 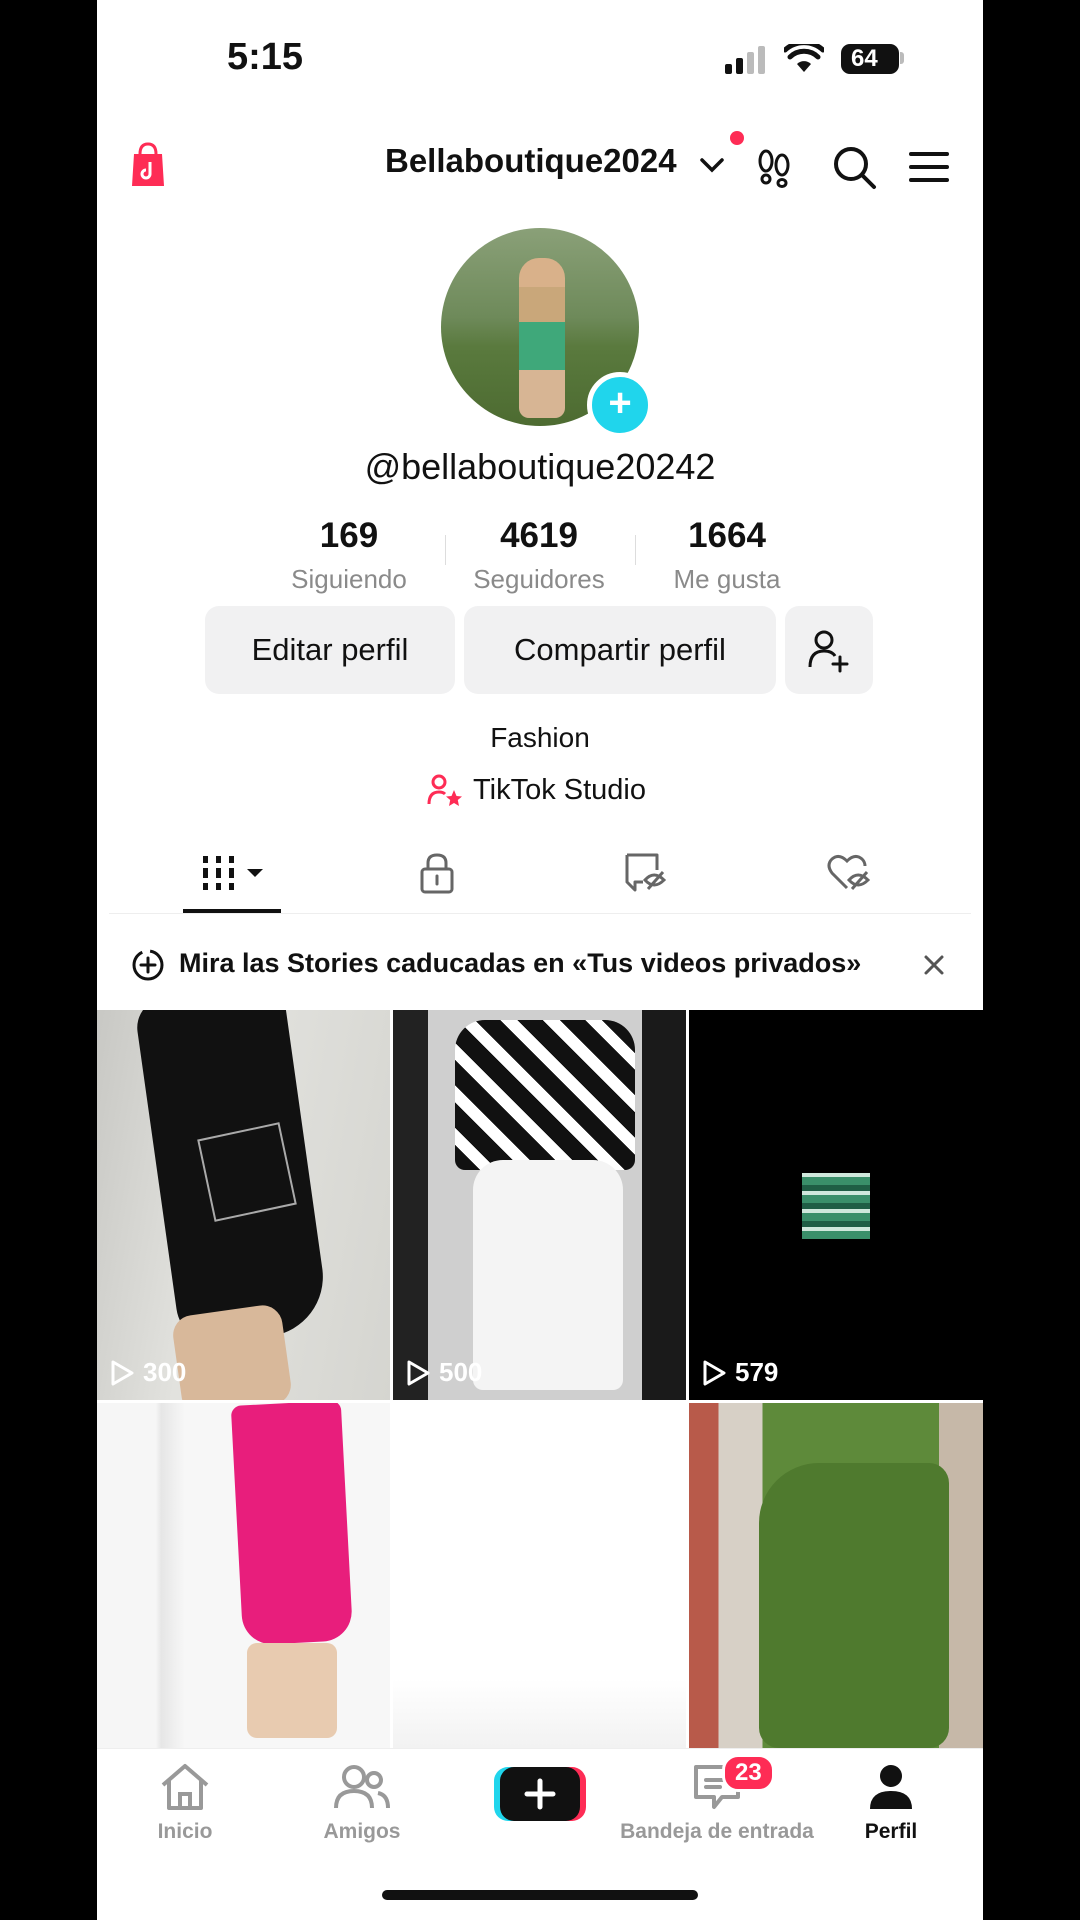 I want to click on stat-label: Siguiendo, so click(x=349, y=579).